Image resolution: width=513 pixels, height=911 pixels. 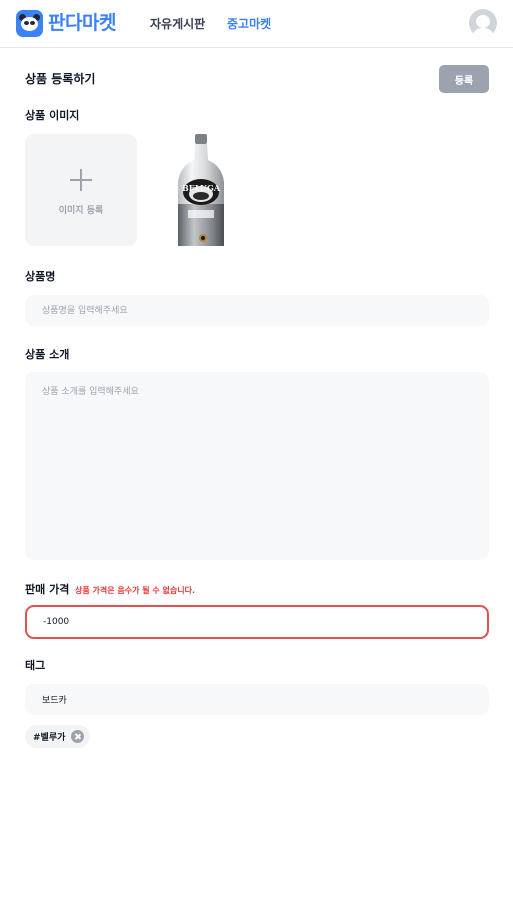 I want to click on product-image-vodka-bottle: BELUGA, so click(x=201, y=190).